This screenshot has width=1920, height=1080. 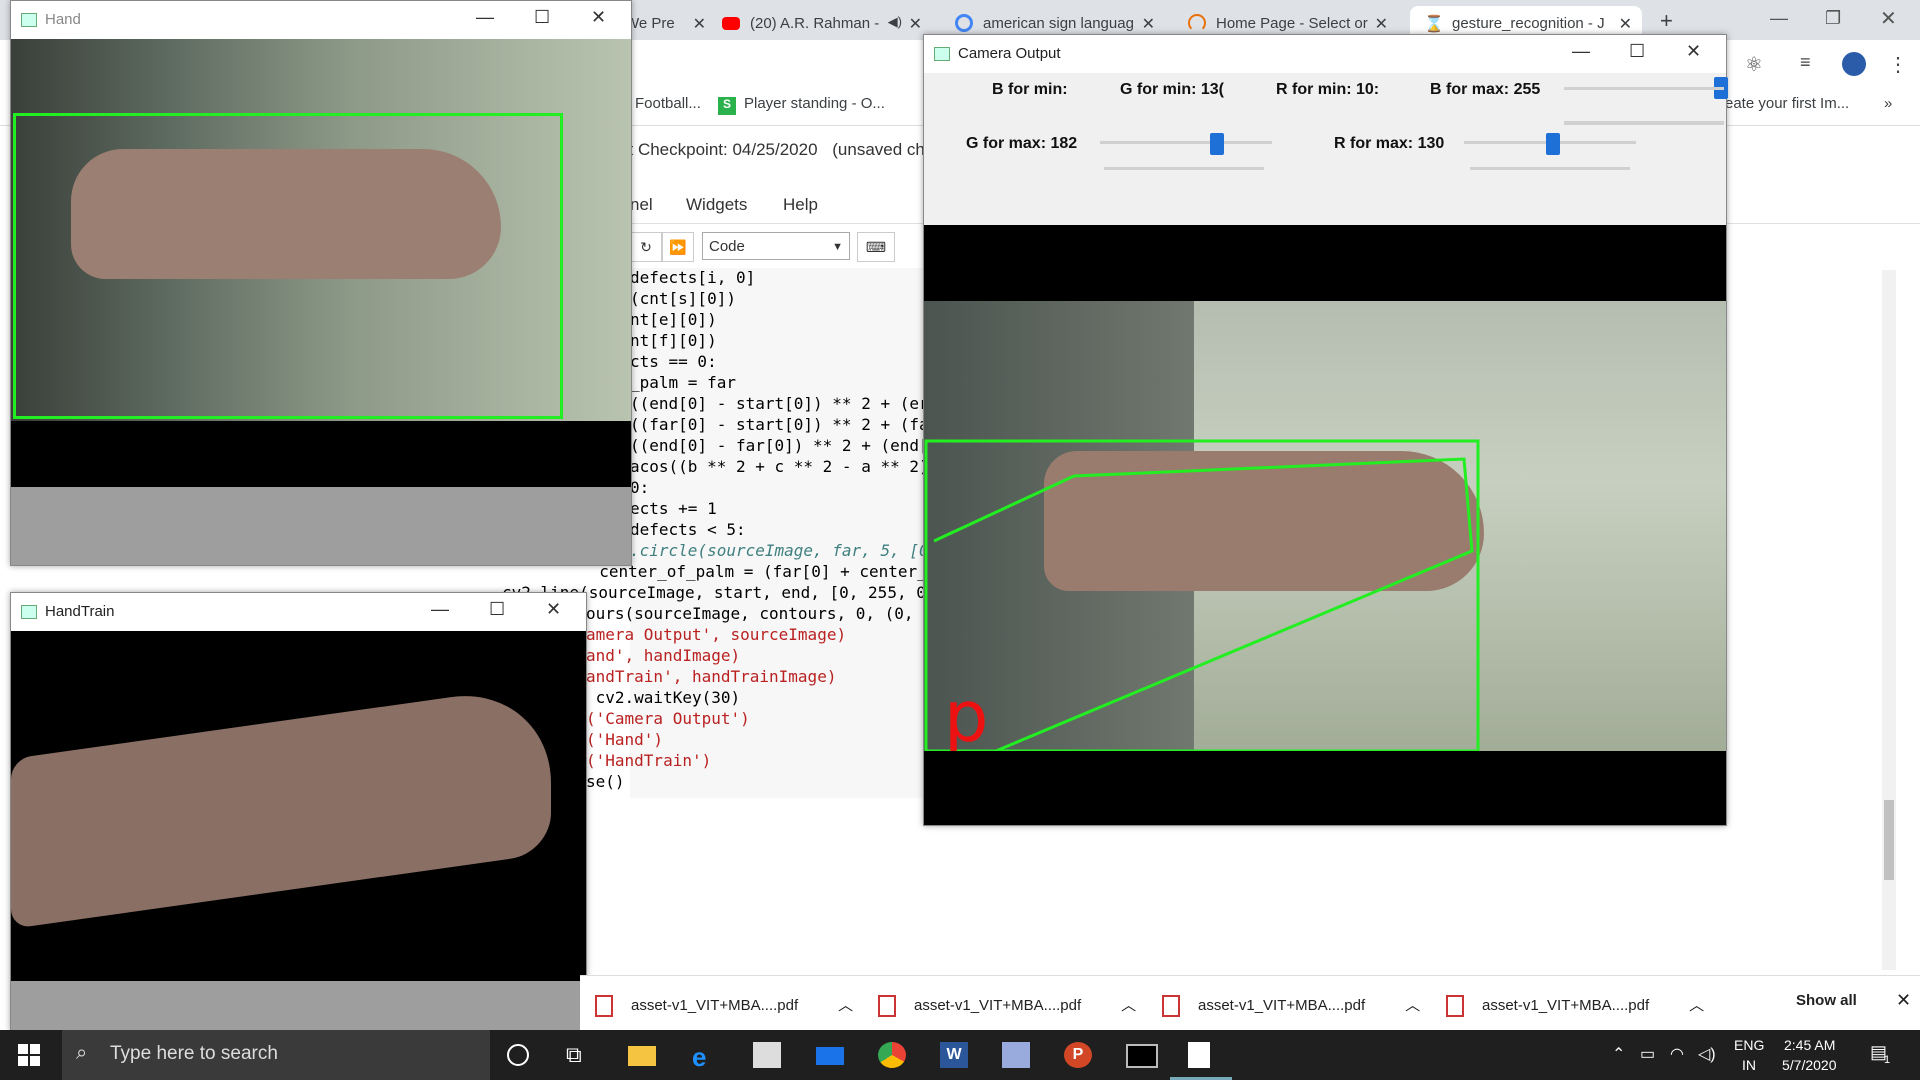 I want to click on powerpoint-icon: P, so click(x=1078, y=1055).